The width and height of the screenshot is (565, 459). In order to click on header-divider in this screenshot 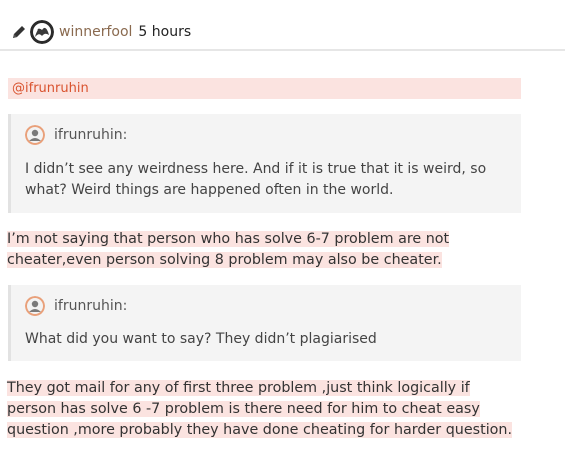, I will do `click(282, 50)`.